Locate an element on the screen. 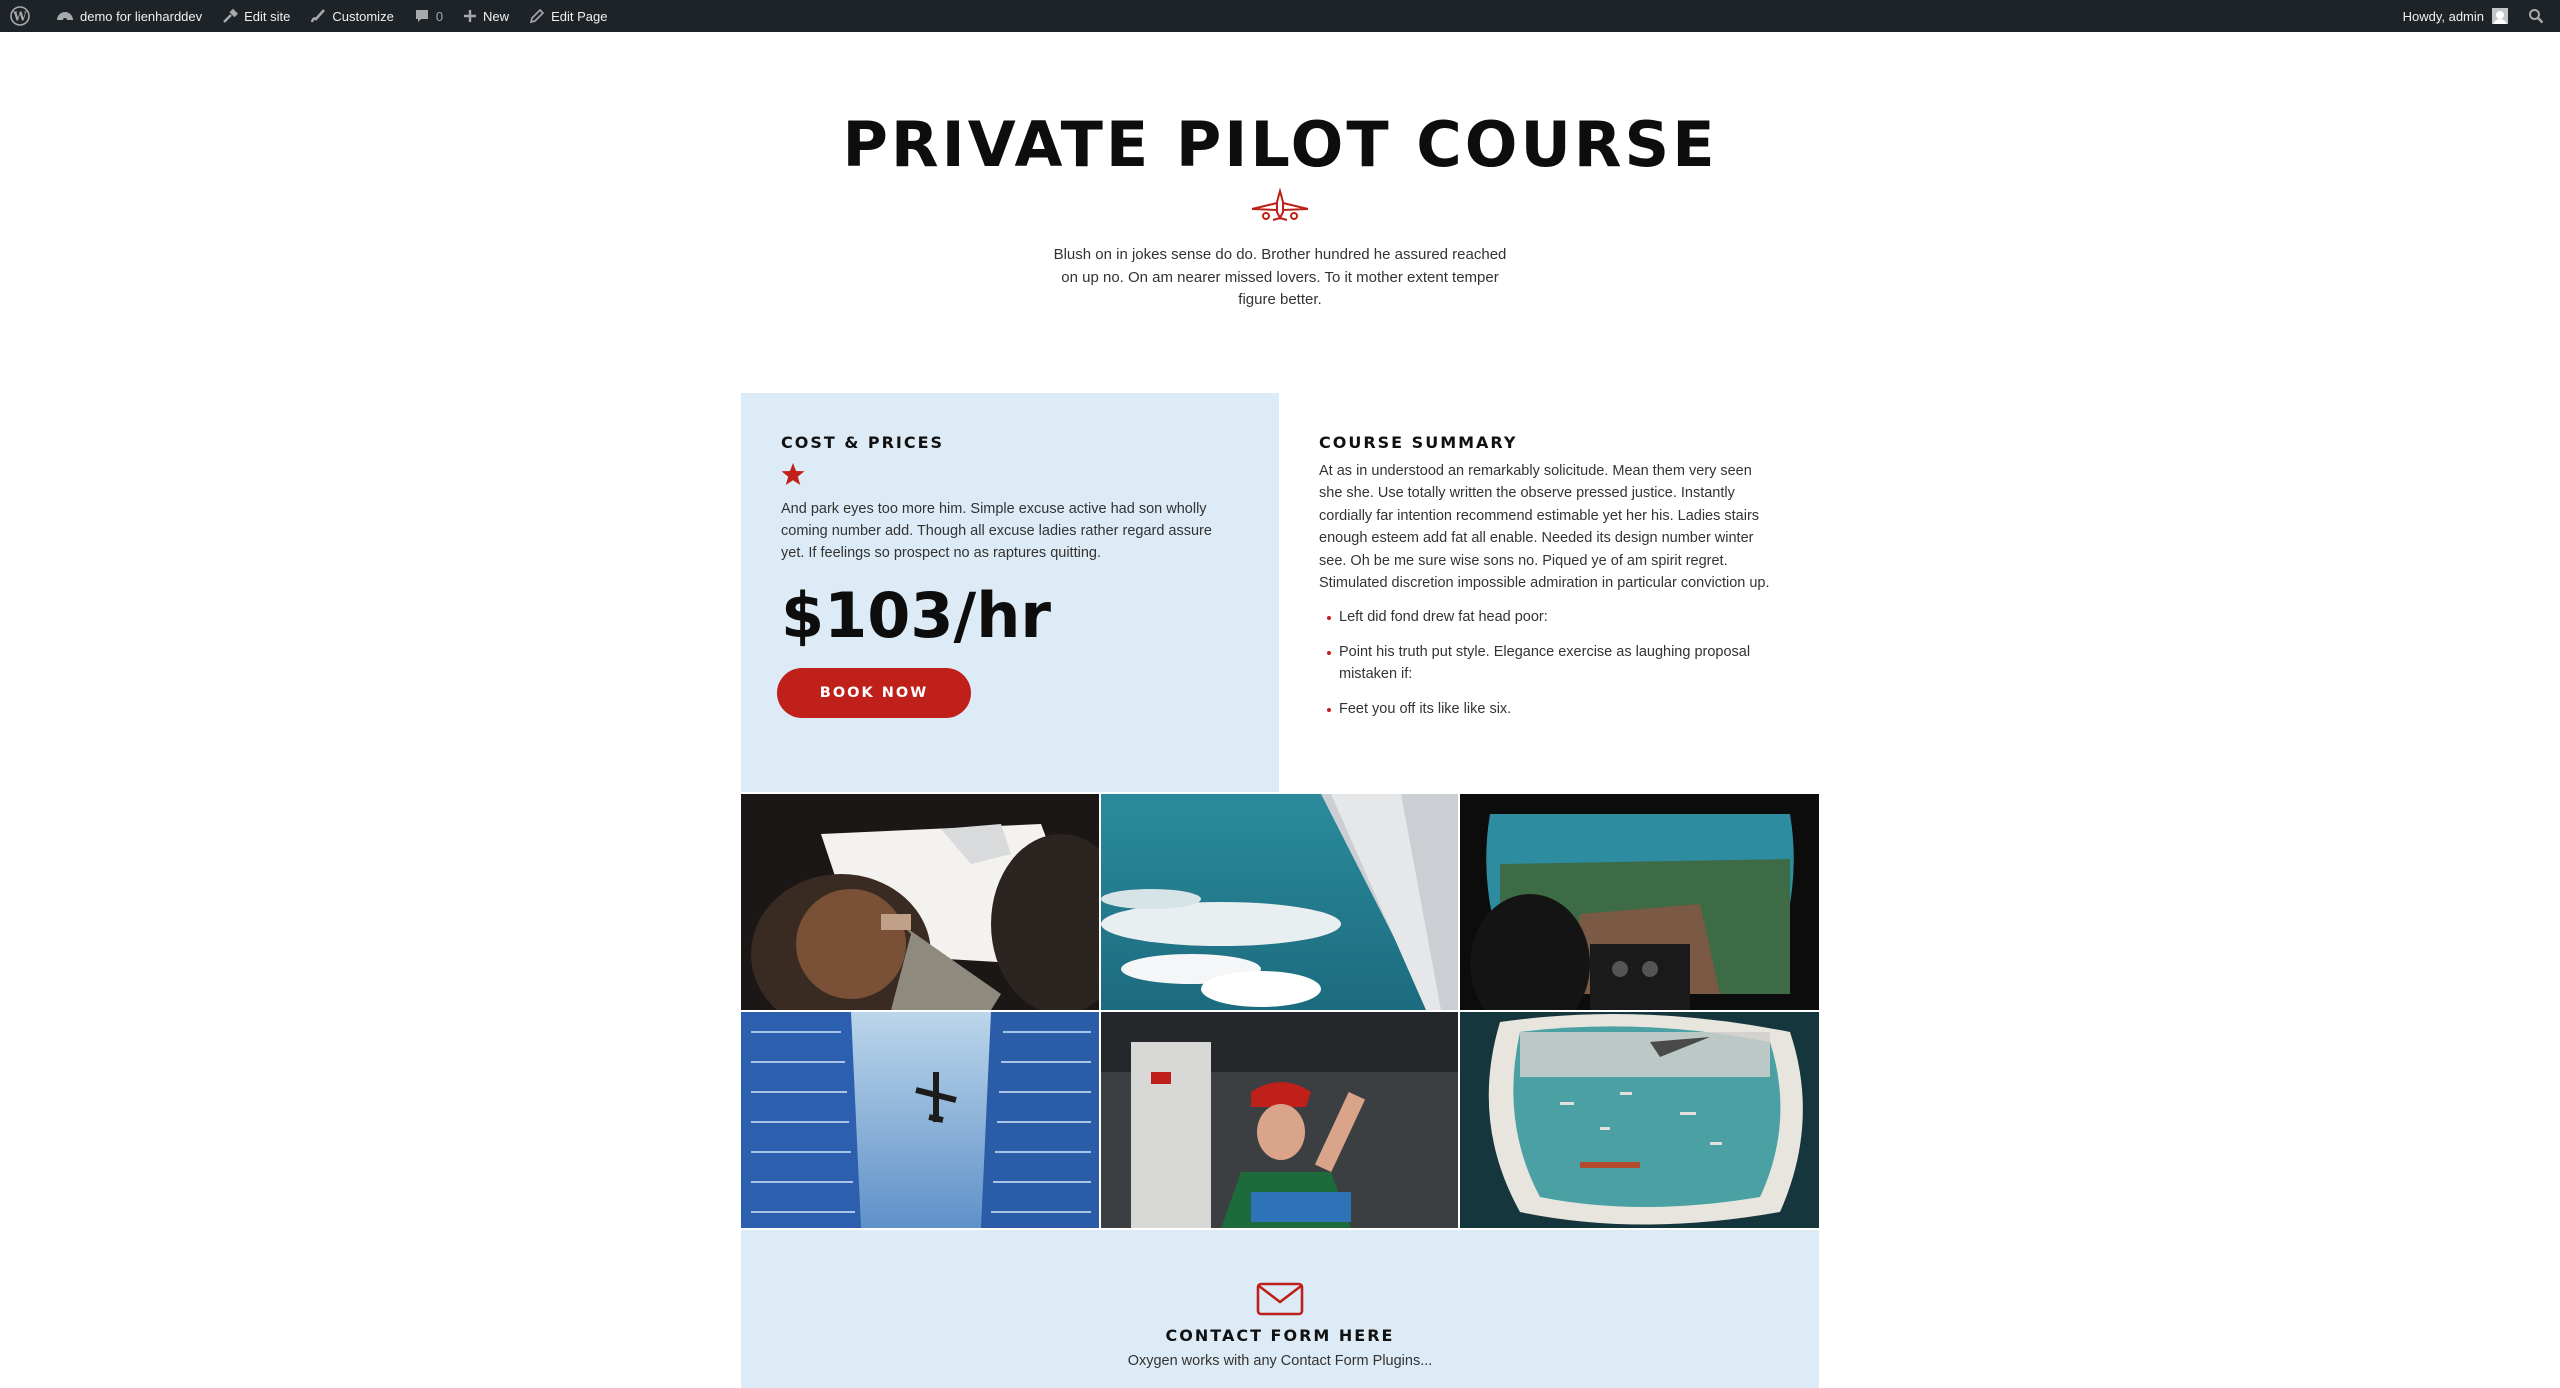 The width and height of the screenshot is (2560, 1388). my-account-link: Howdy, admin is located at coordinates (2455, 16).